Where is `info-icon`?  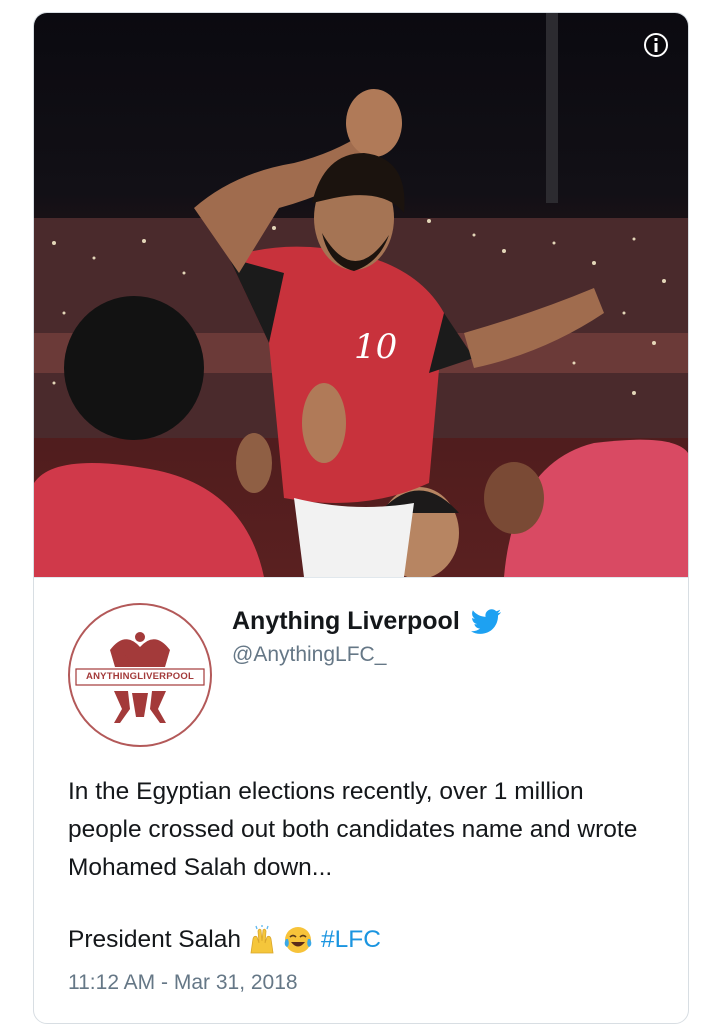
info-icon is located at coordinates (656, 45).